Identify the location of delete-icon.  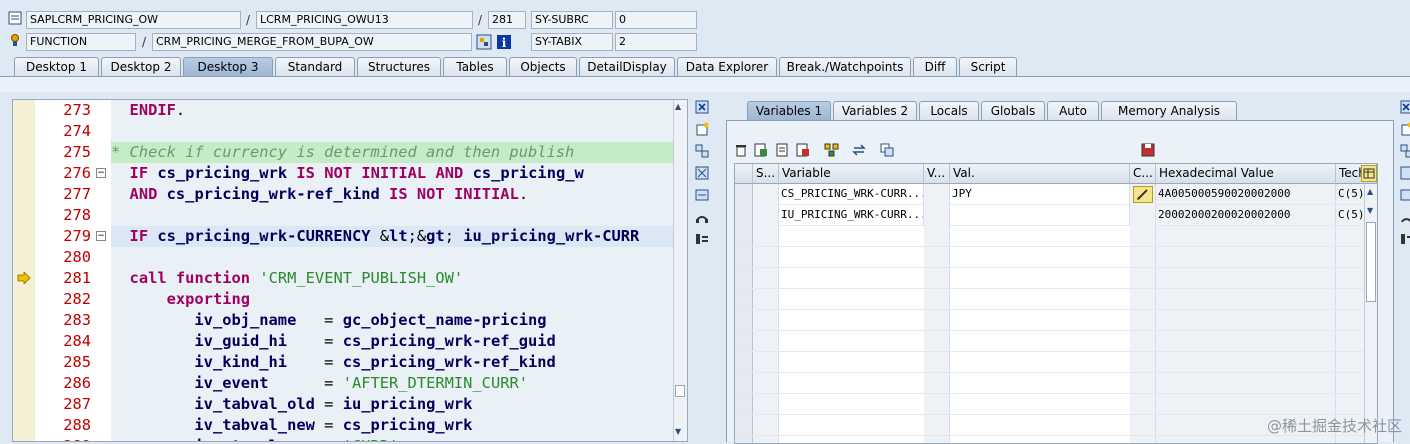
(742, 151).